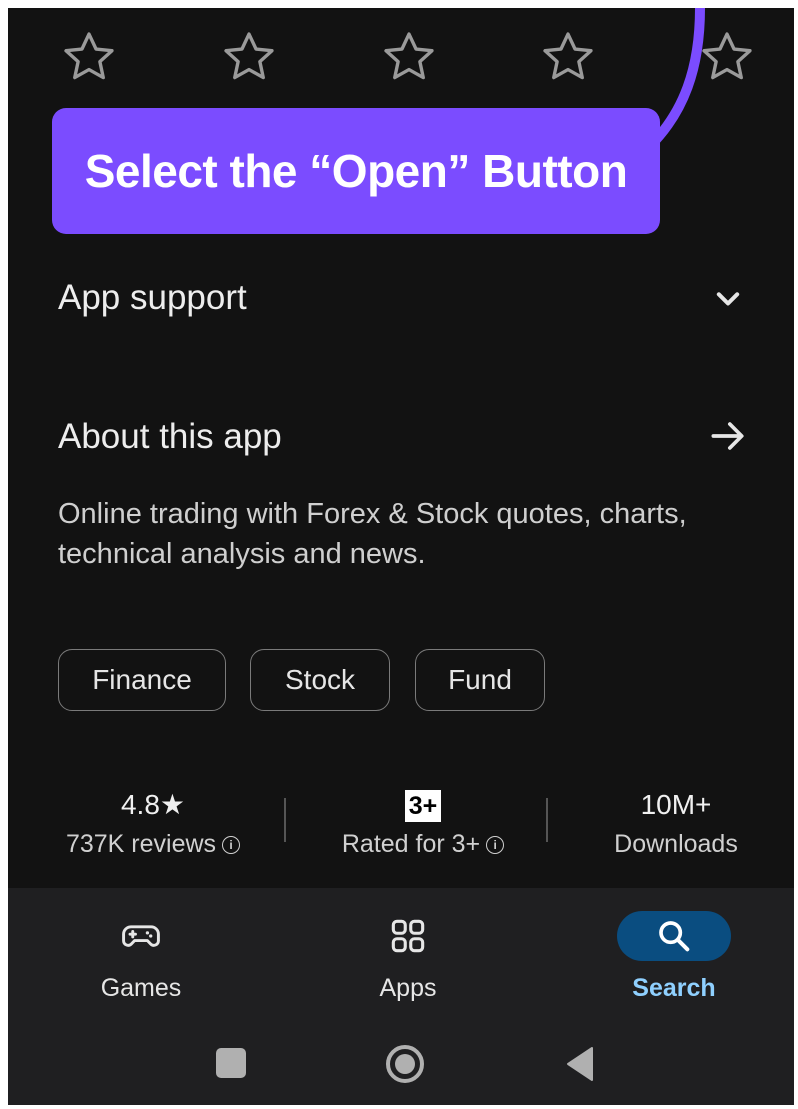 The height and width of the screenshot is (1109, 798). What do you see at coordinates (231, 1063) in the screenshot?
I see `recents-square-icon` at bounding box center [231, 1063].